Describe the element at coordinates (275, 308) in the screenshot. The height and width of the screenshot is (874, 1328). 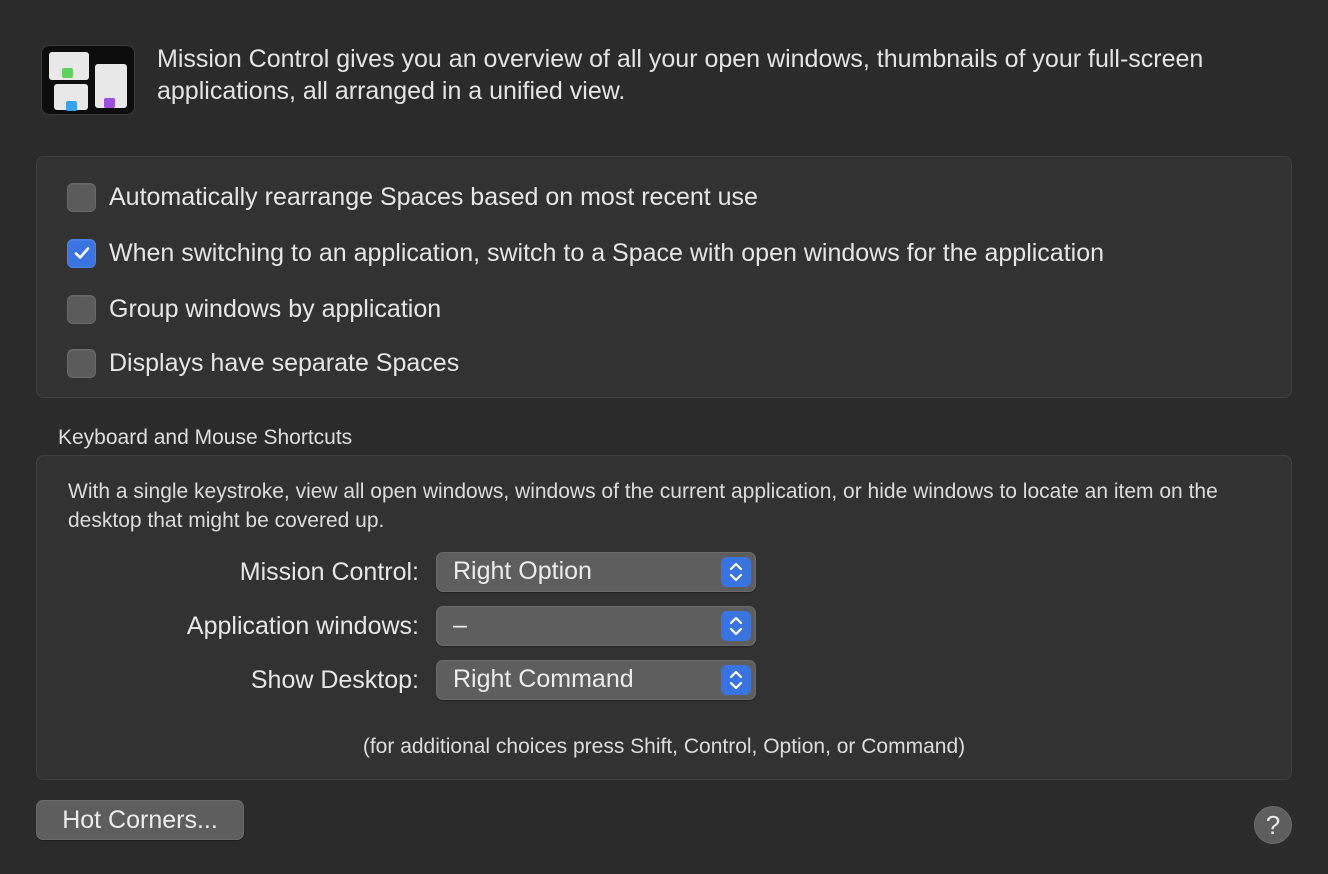
I see `option-label: Group windows by application` at that location.